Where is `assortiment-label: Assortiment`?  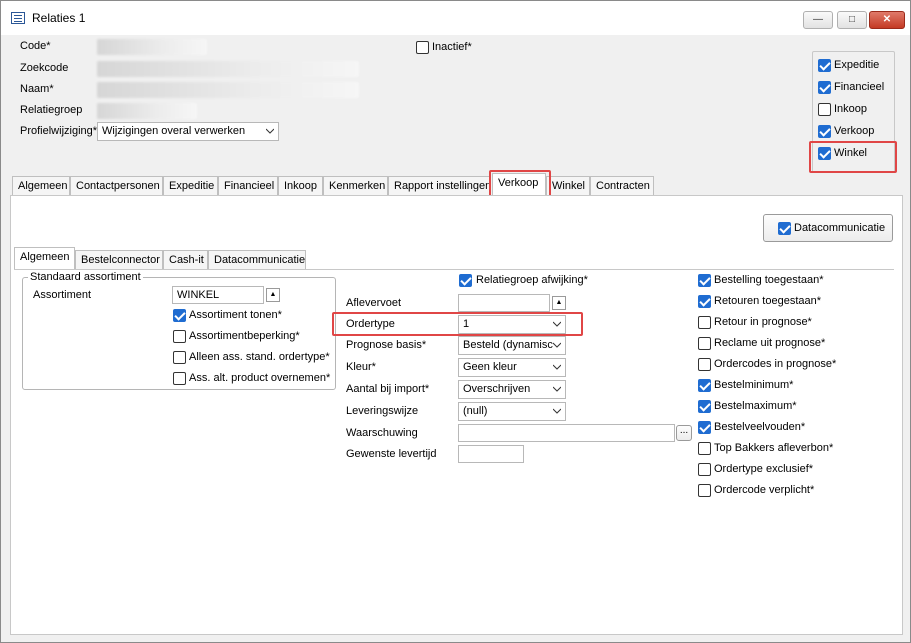 assortiment-label: Assortiment is located at coordinates (62, 295).